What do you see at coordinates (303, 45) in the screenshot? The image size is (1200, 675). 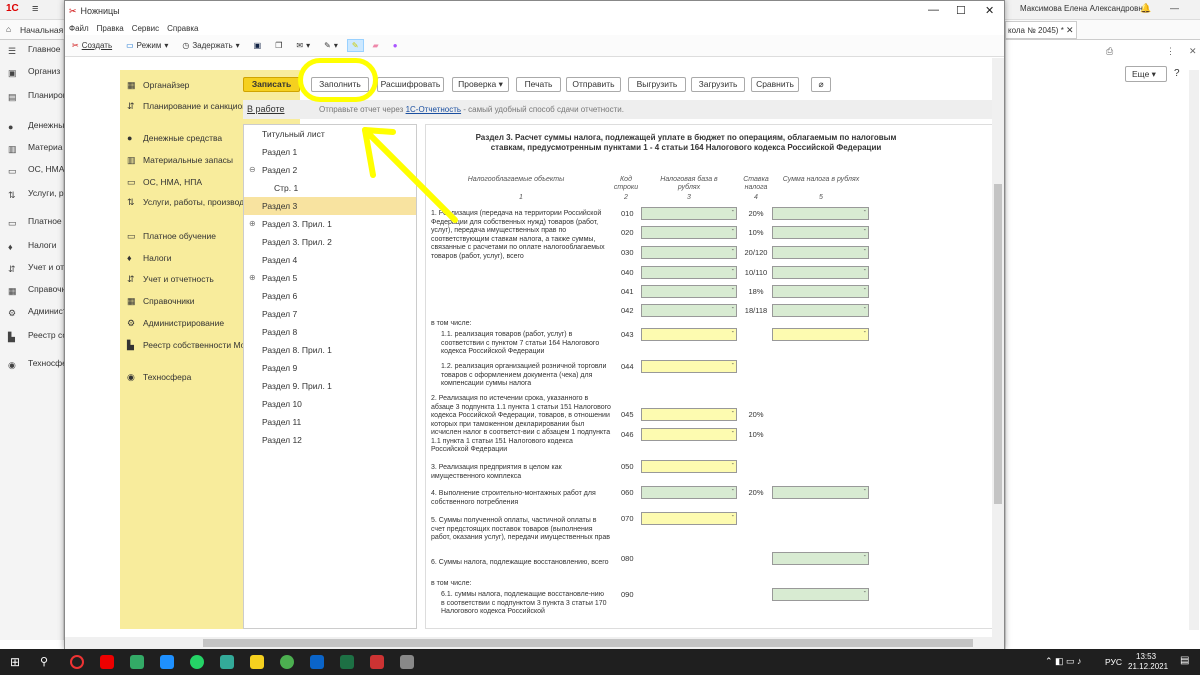 I see `send-button: ✉ ▾` at bounding box center [303, 45].